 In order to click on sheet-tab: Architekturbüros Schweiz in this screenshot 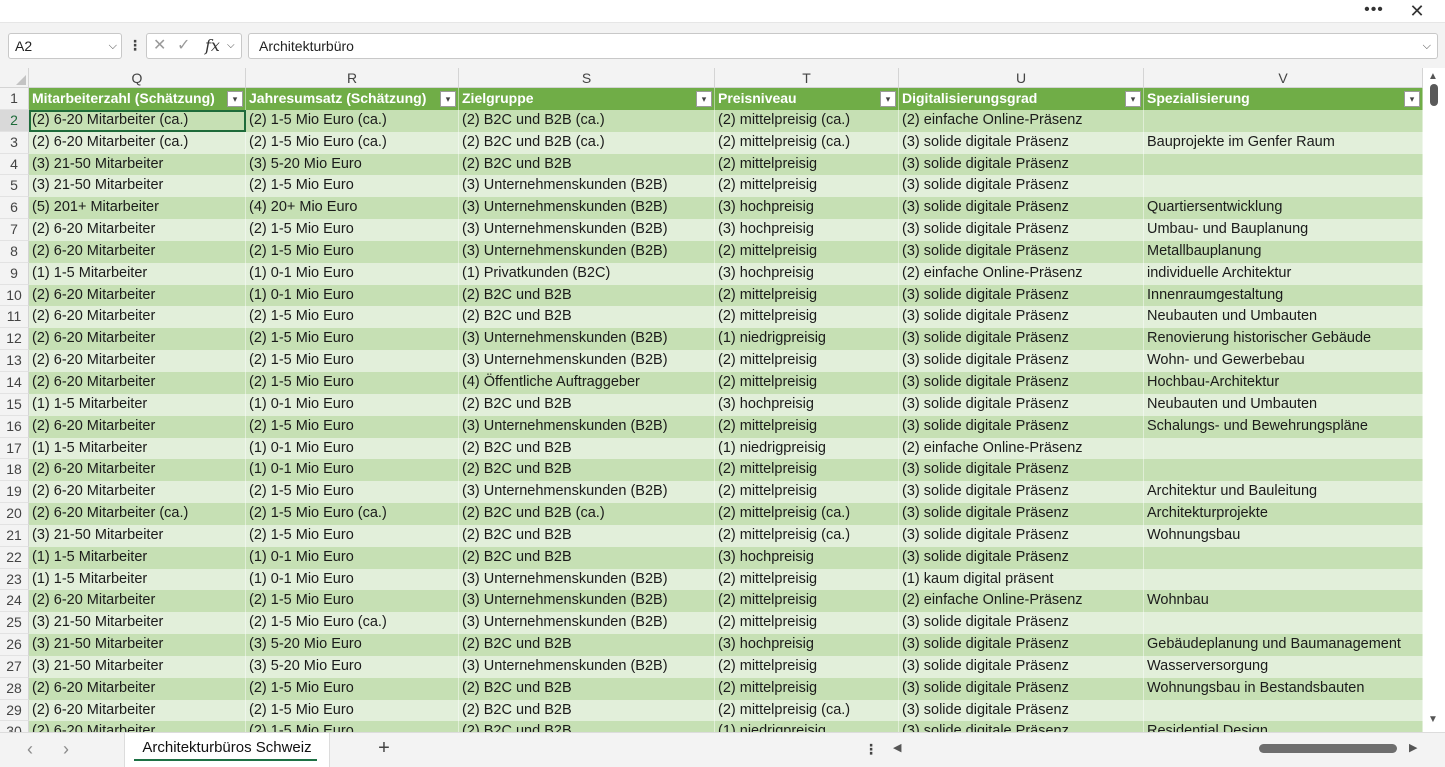, I will do `click(227, 750)`.